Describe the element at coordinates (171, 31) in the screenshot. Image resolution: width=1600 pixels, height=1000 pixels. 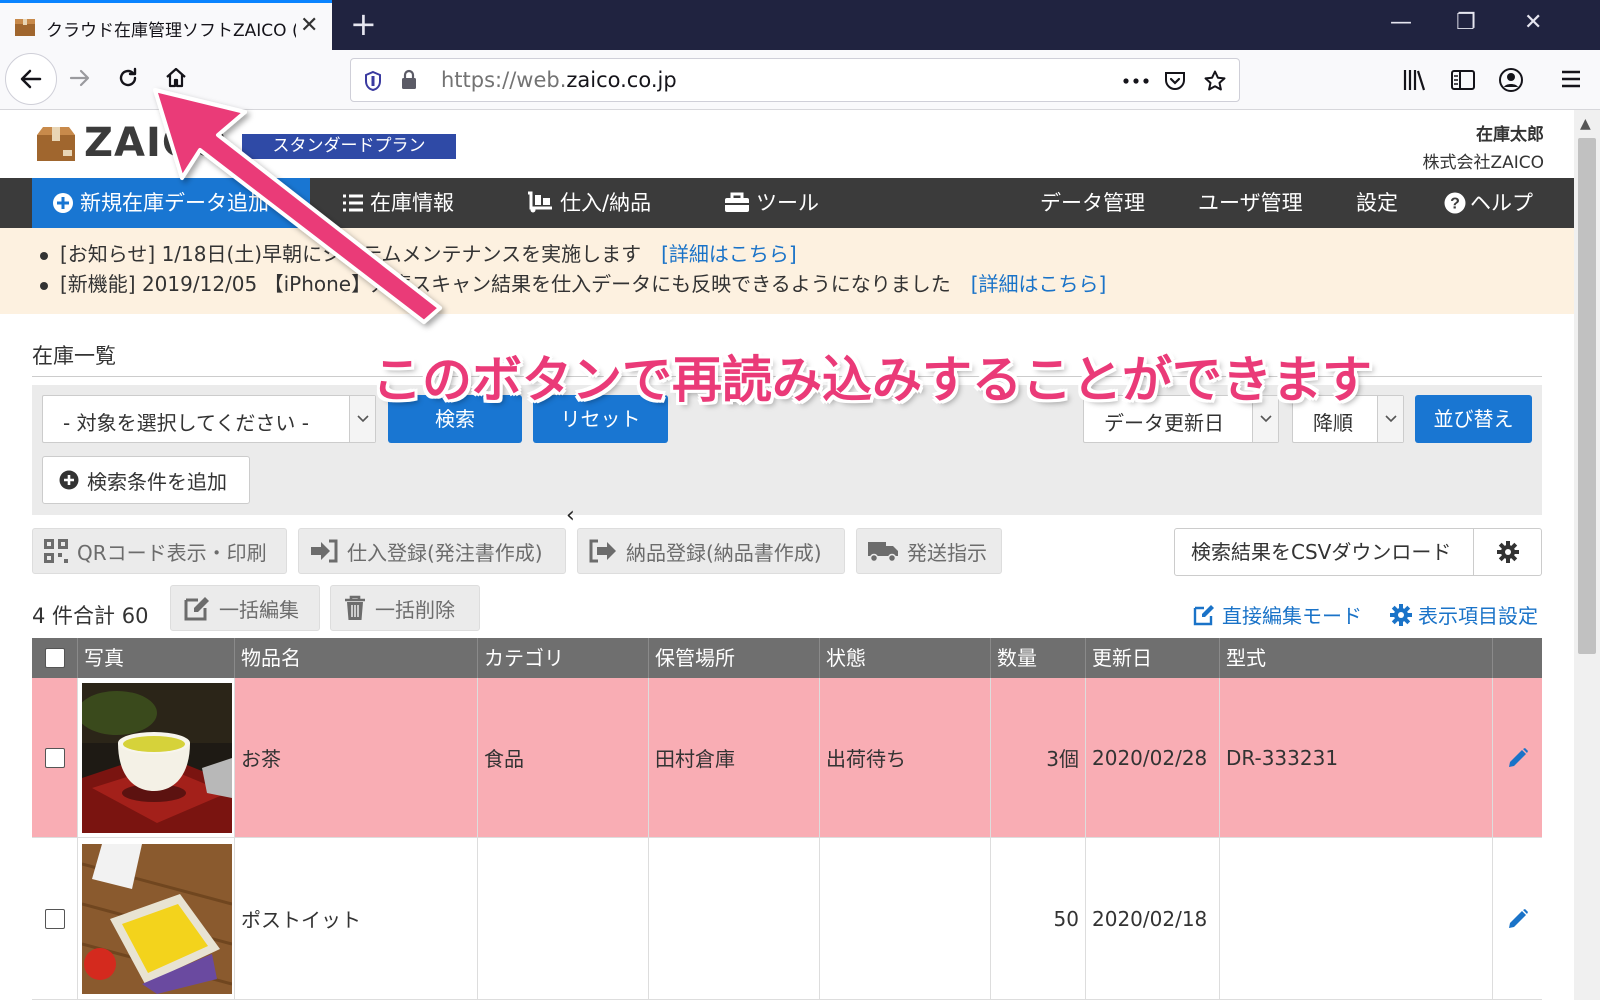
I see `tab-title: クラウド在庫管理ソフトZAICO (ス` at that location.